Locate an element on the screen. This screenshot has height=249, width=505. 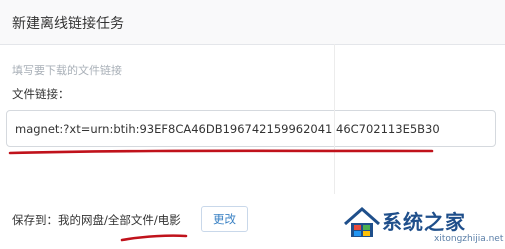
save-to-label: 保存到： is located at coordinates (35, 220).